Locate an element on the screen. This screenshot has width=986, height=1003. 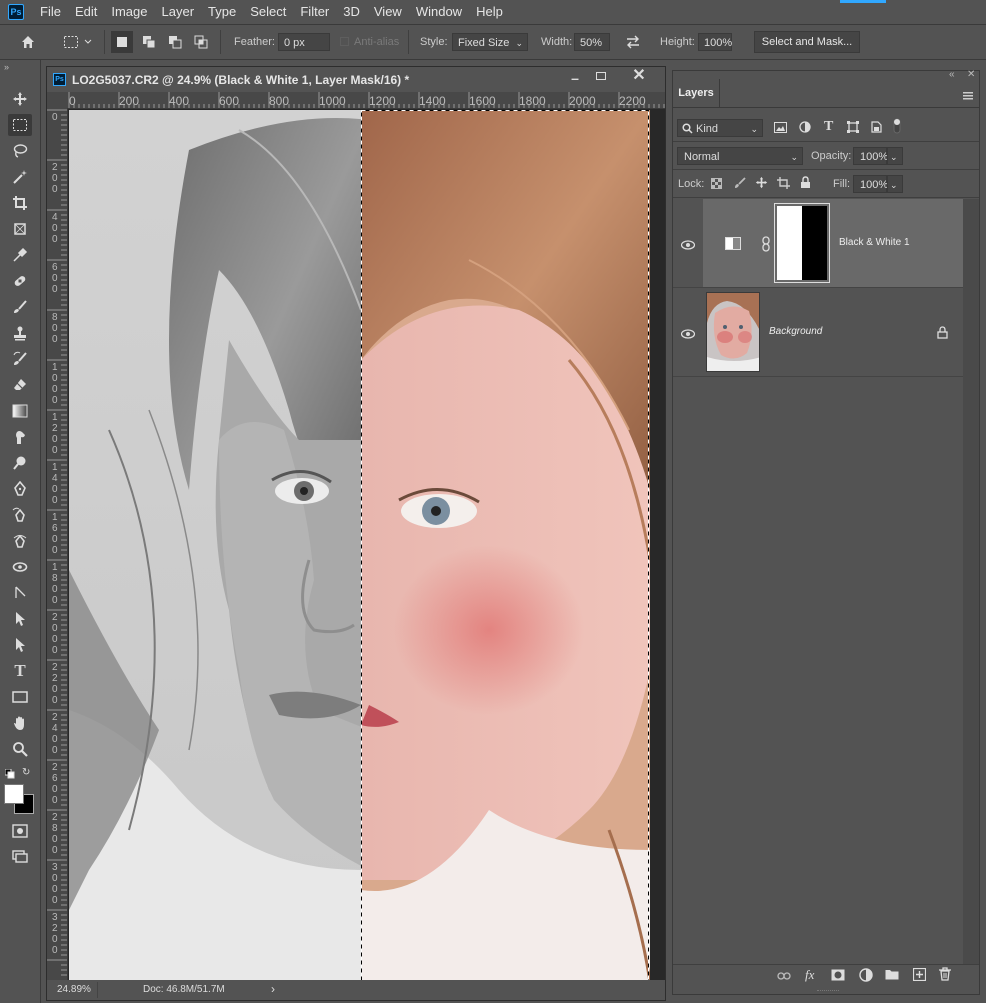
curvature-pen-tool-icon is located at coordinates (20, 541).